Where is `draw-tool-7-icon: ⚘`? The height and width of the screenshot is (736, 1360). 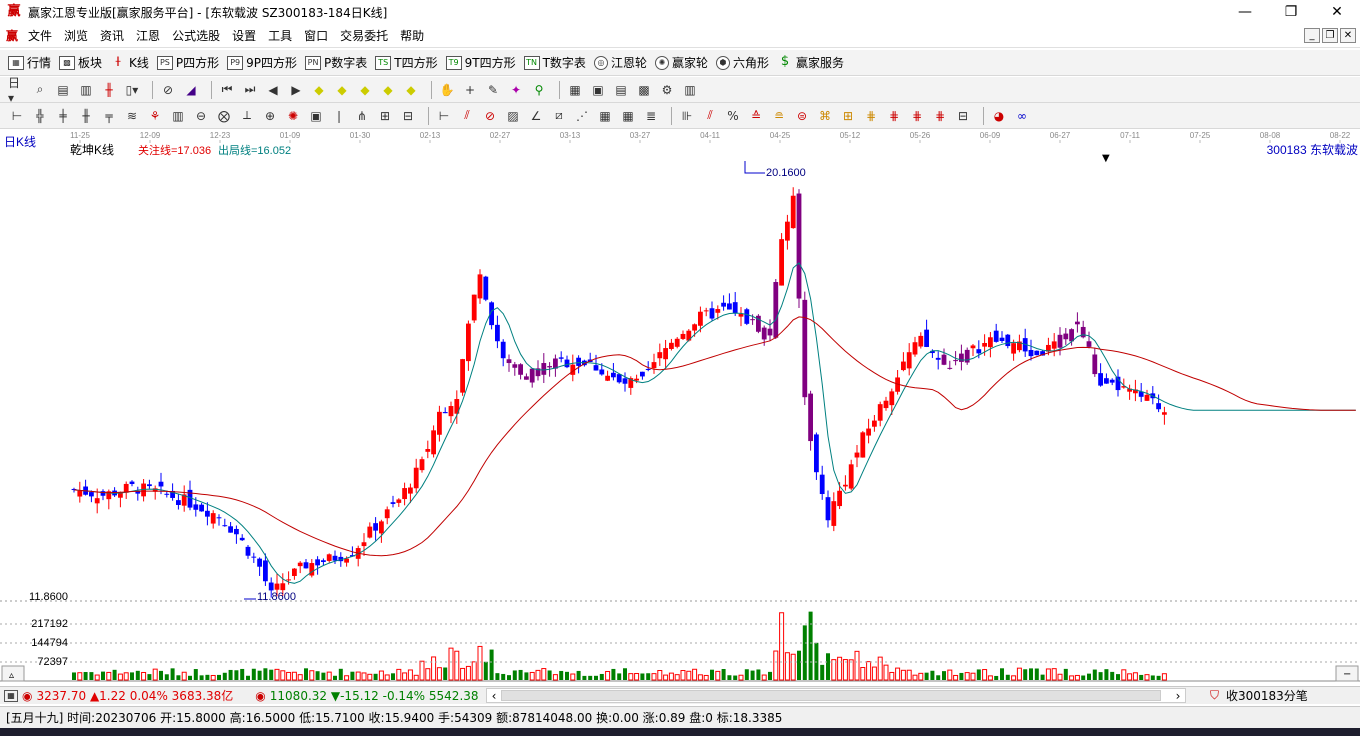
draw-tool-7-icon: ⚘ is located at coordinates (155, 116).